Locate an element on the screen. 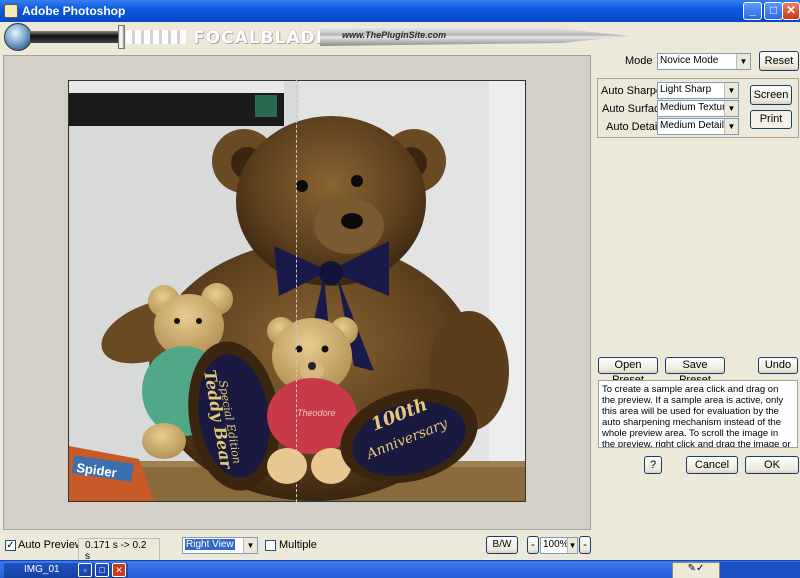 Image resolution: width=800 pixels, height=578 pixels. auto-surface-select: Medium Textured ▼ is located at coordinates (698, 108).